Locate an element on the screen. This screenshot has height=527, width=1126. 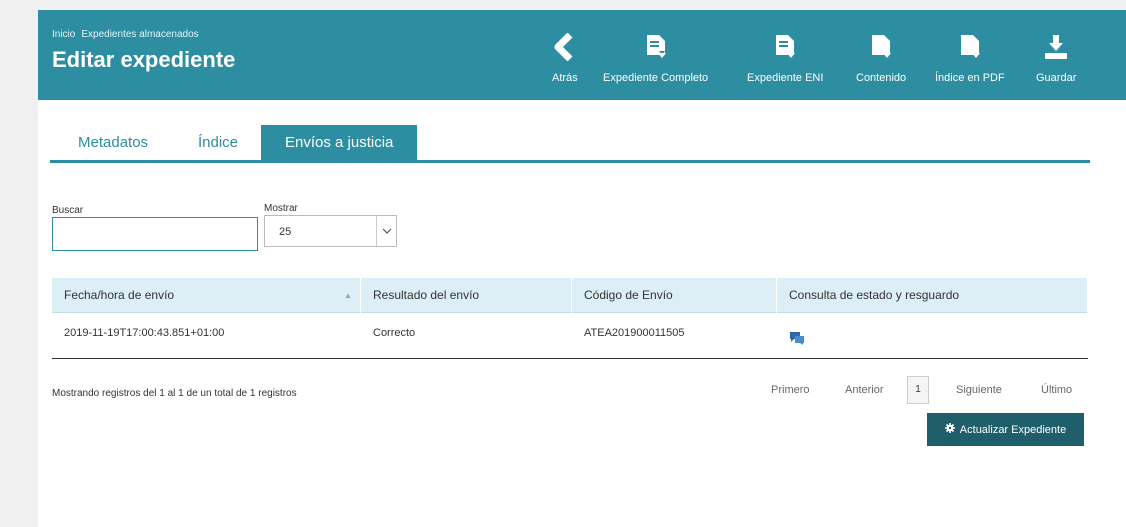
breadcrumb: Inicio Expedientes almacenados is located at coordinates (125, 34).